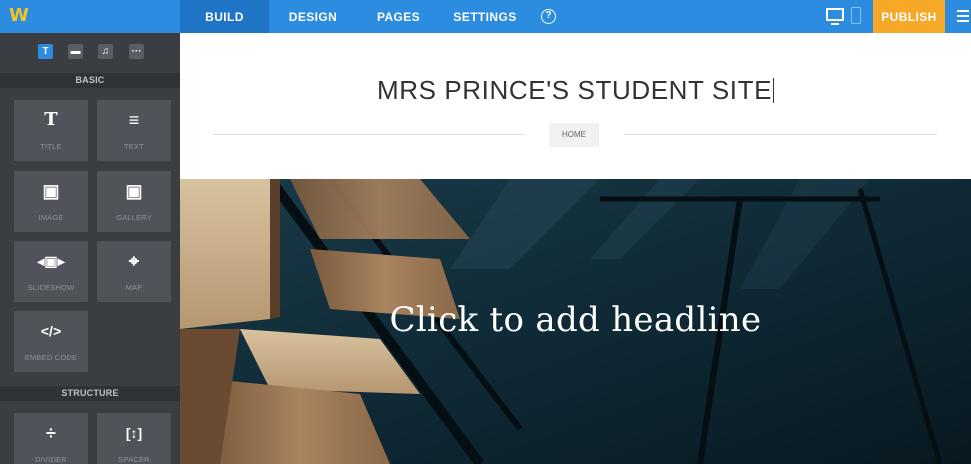 Image resolution: width=971 pixels, height=464 pixels. Describe the element at coordinates (90, 16) in the screenshot. I see `logo-area: W` at that location.